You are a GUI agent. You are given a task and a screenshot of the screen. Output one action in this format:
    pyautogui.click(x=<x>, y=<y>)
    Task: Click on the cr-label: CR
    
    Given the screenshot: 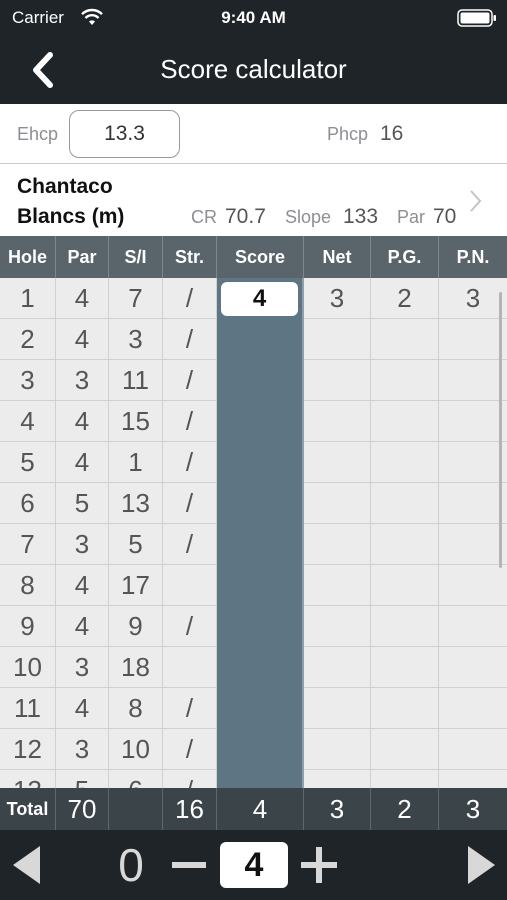 What is the action you would take?
    pyautogui.click(x=204, y=217)
    